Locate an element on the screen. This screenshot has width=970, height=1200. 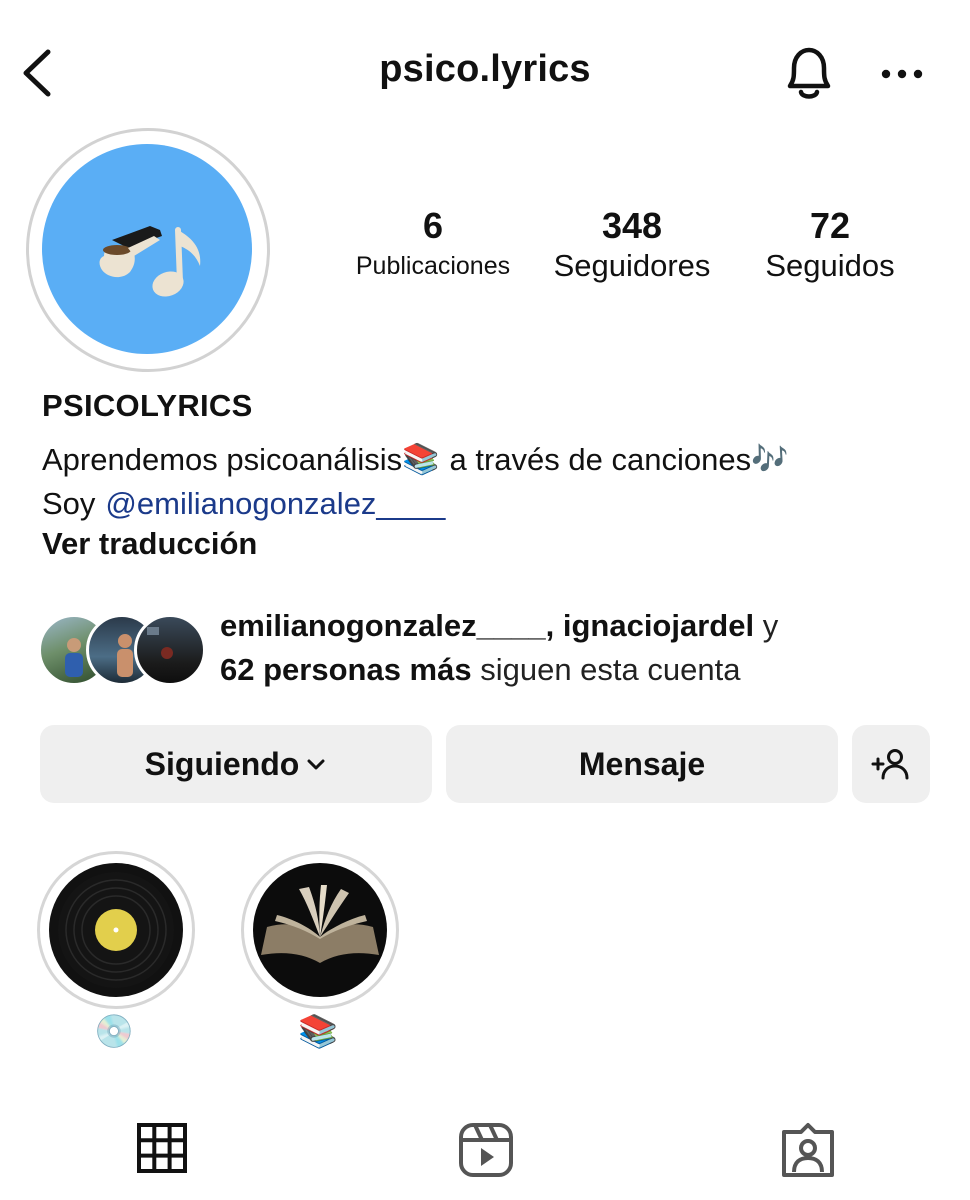
bell-icon is located at coordinates (809, 73).